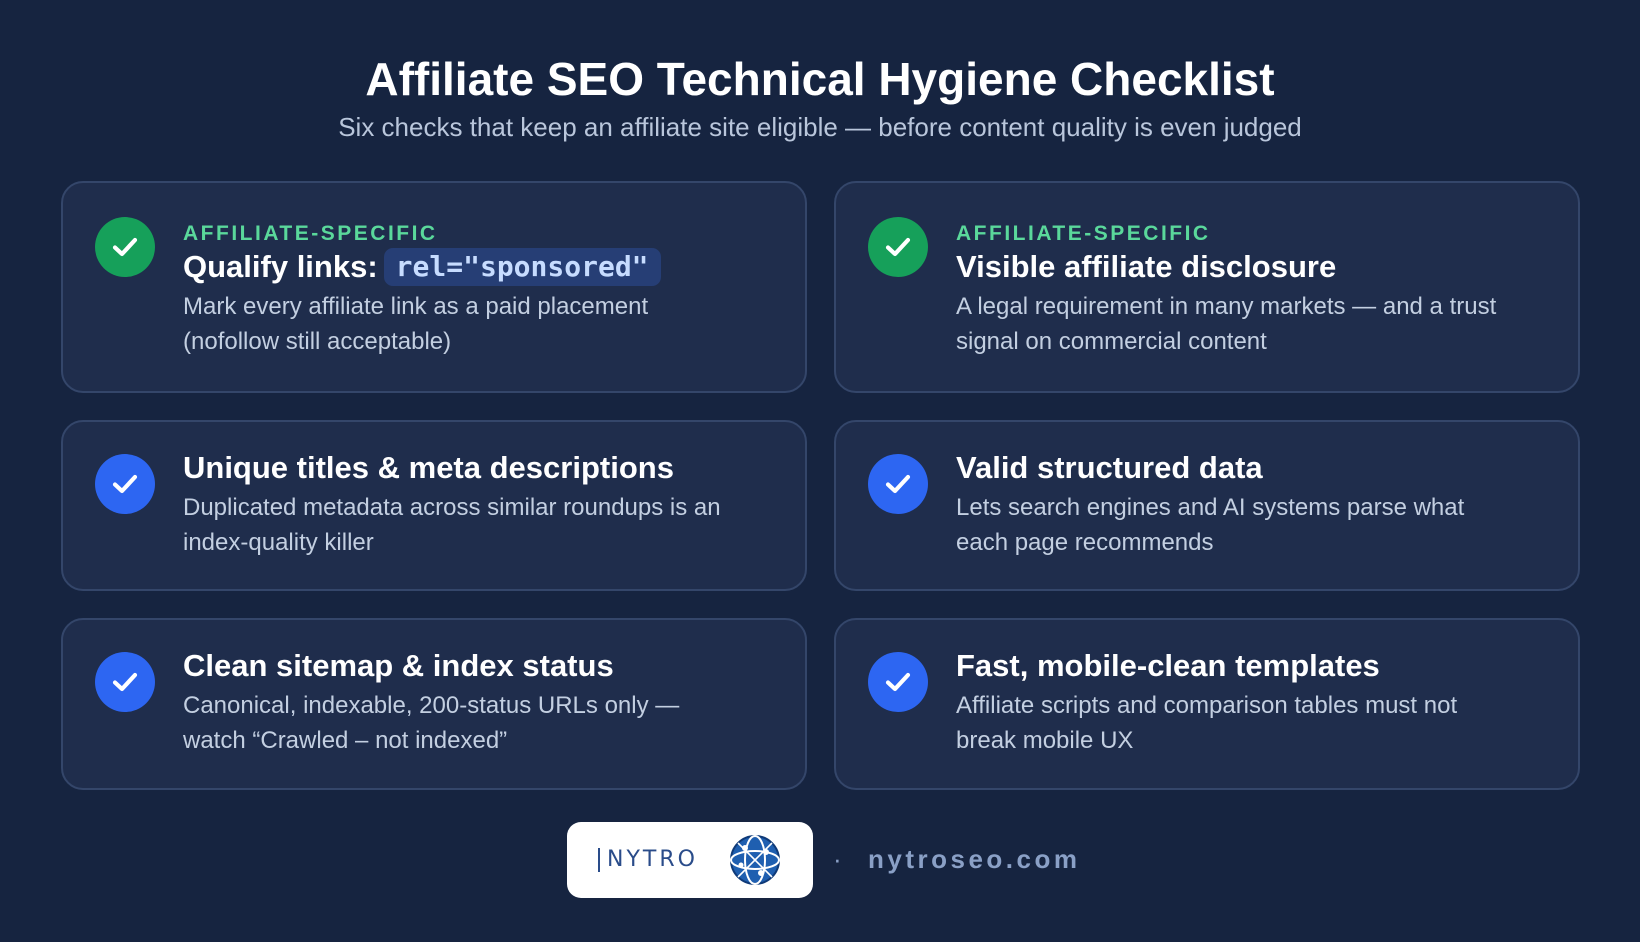 The height and width of the screenshot is (942, 1640). What do you see at coordinates (398, 665) in the screenshot?
I see `card-title: Clean sitemap & index status` at bounding box center [398, 665].